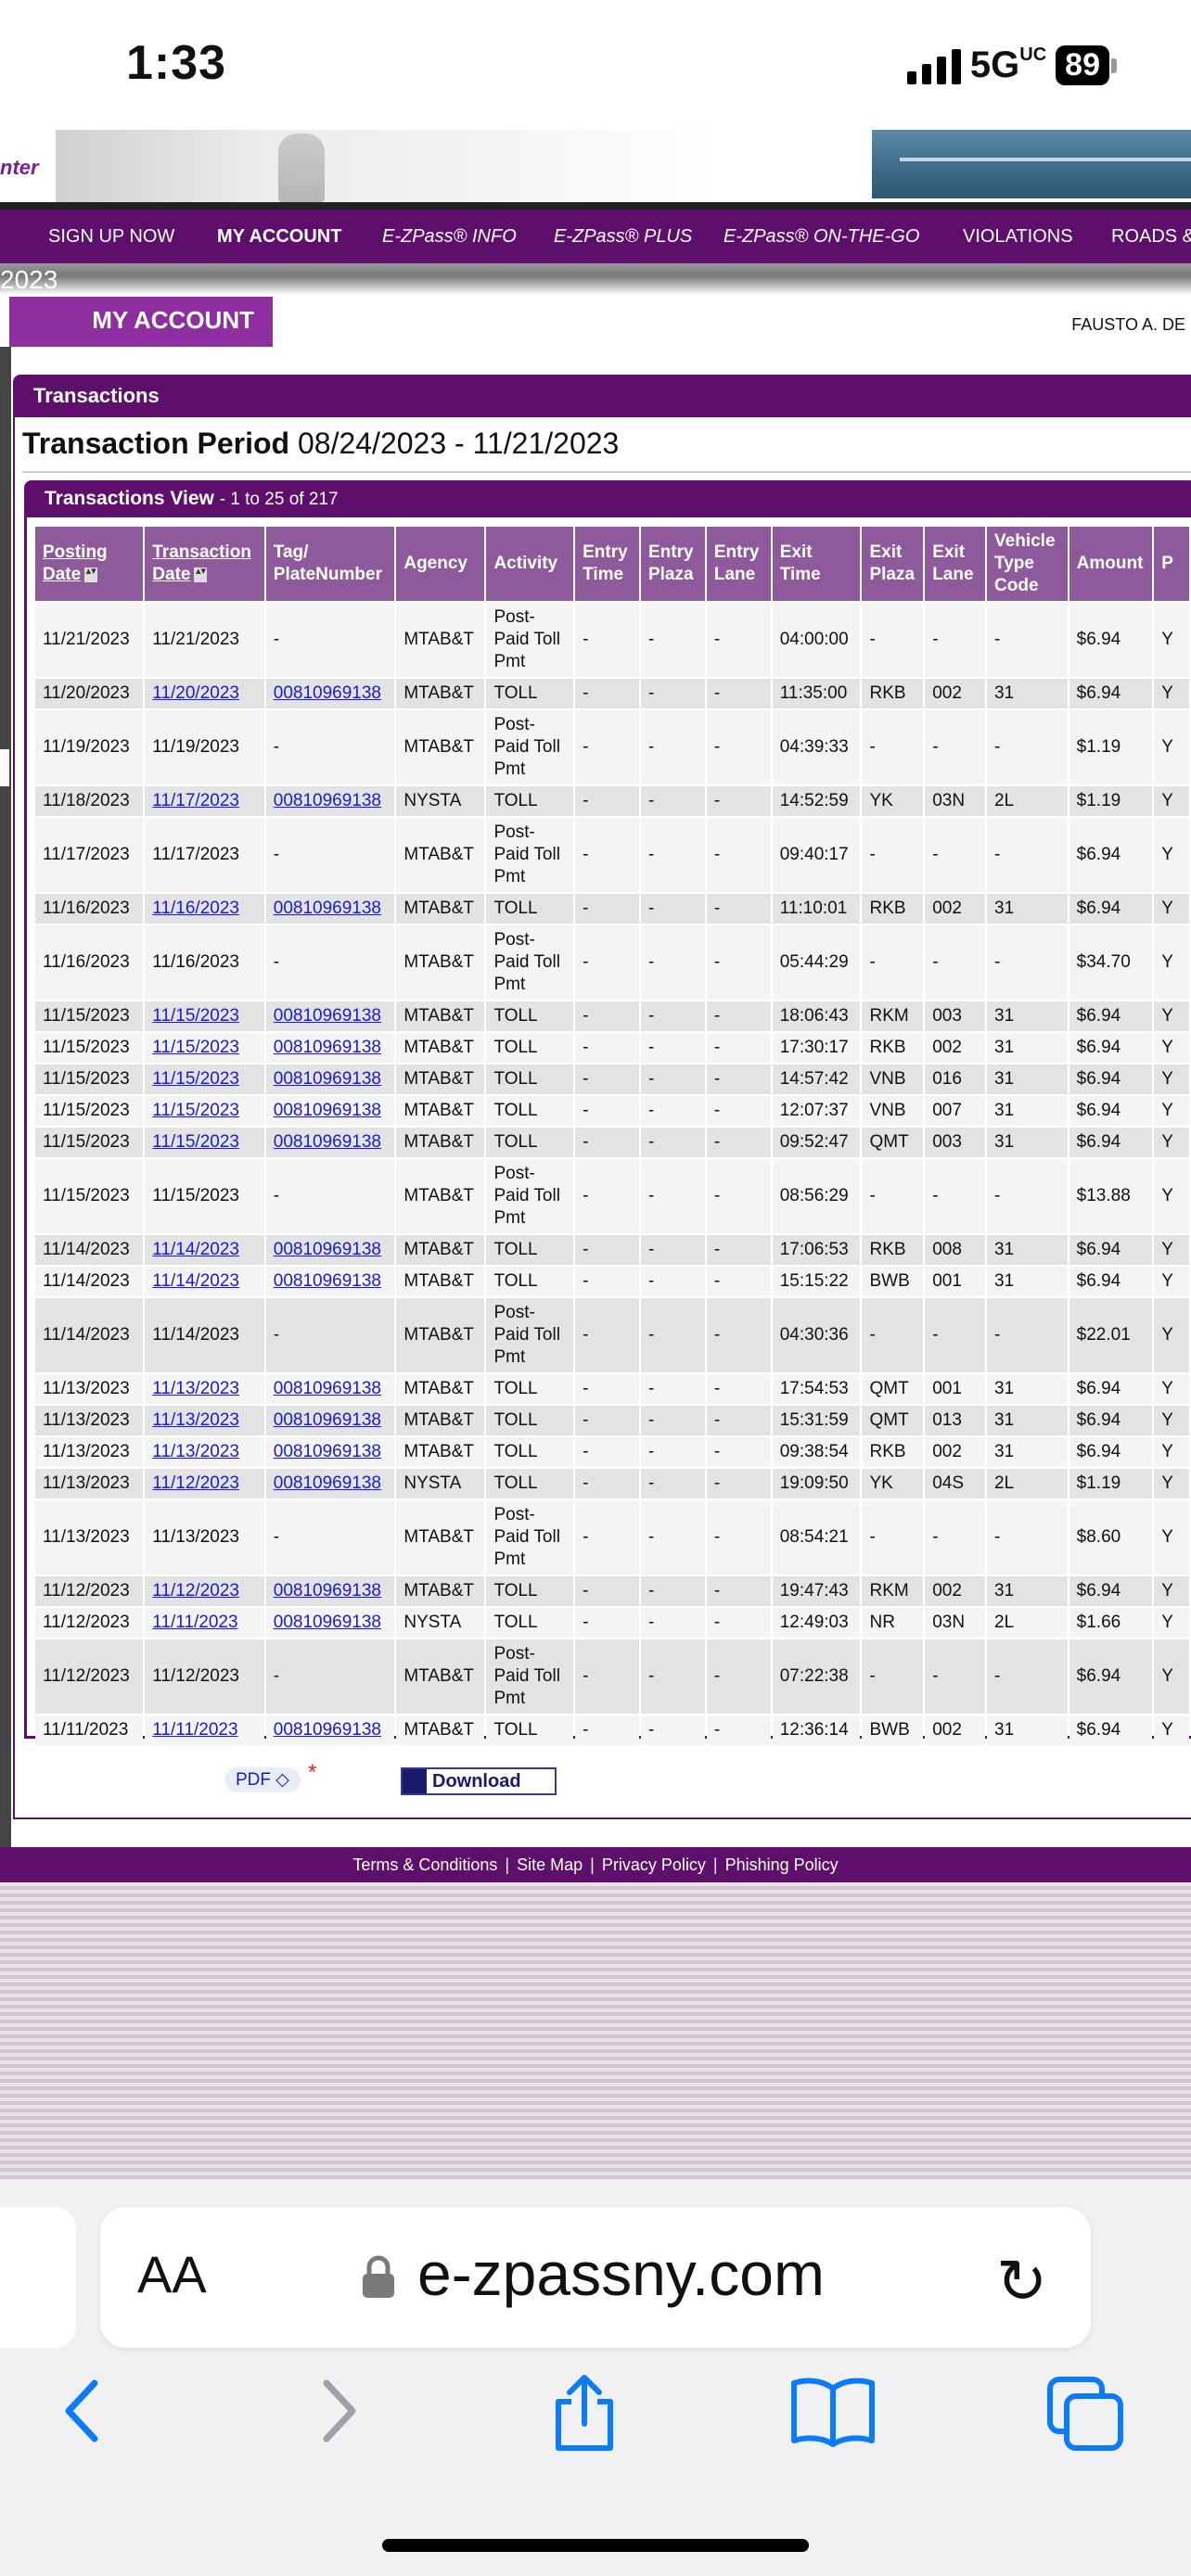  What do you see at coordinates (1151, 237) in the screenshot?
I see `nav-roads: ROADS &` at bounding box center [1151, 237].